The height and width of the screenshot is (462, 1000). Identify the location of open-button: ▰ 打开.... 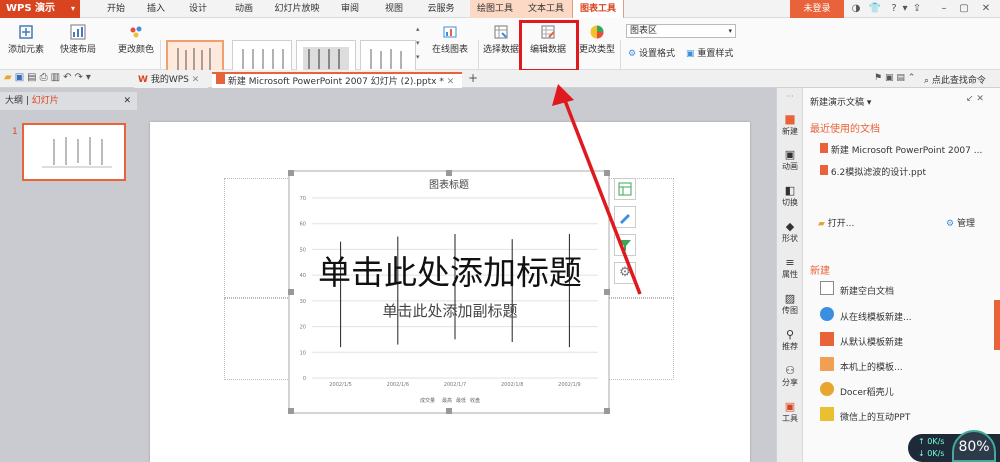
(836, 222).